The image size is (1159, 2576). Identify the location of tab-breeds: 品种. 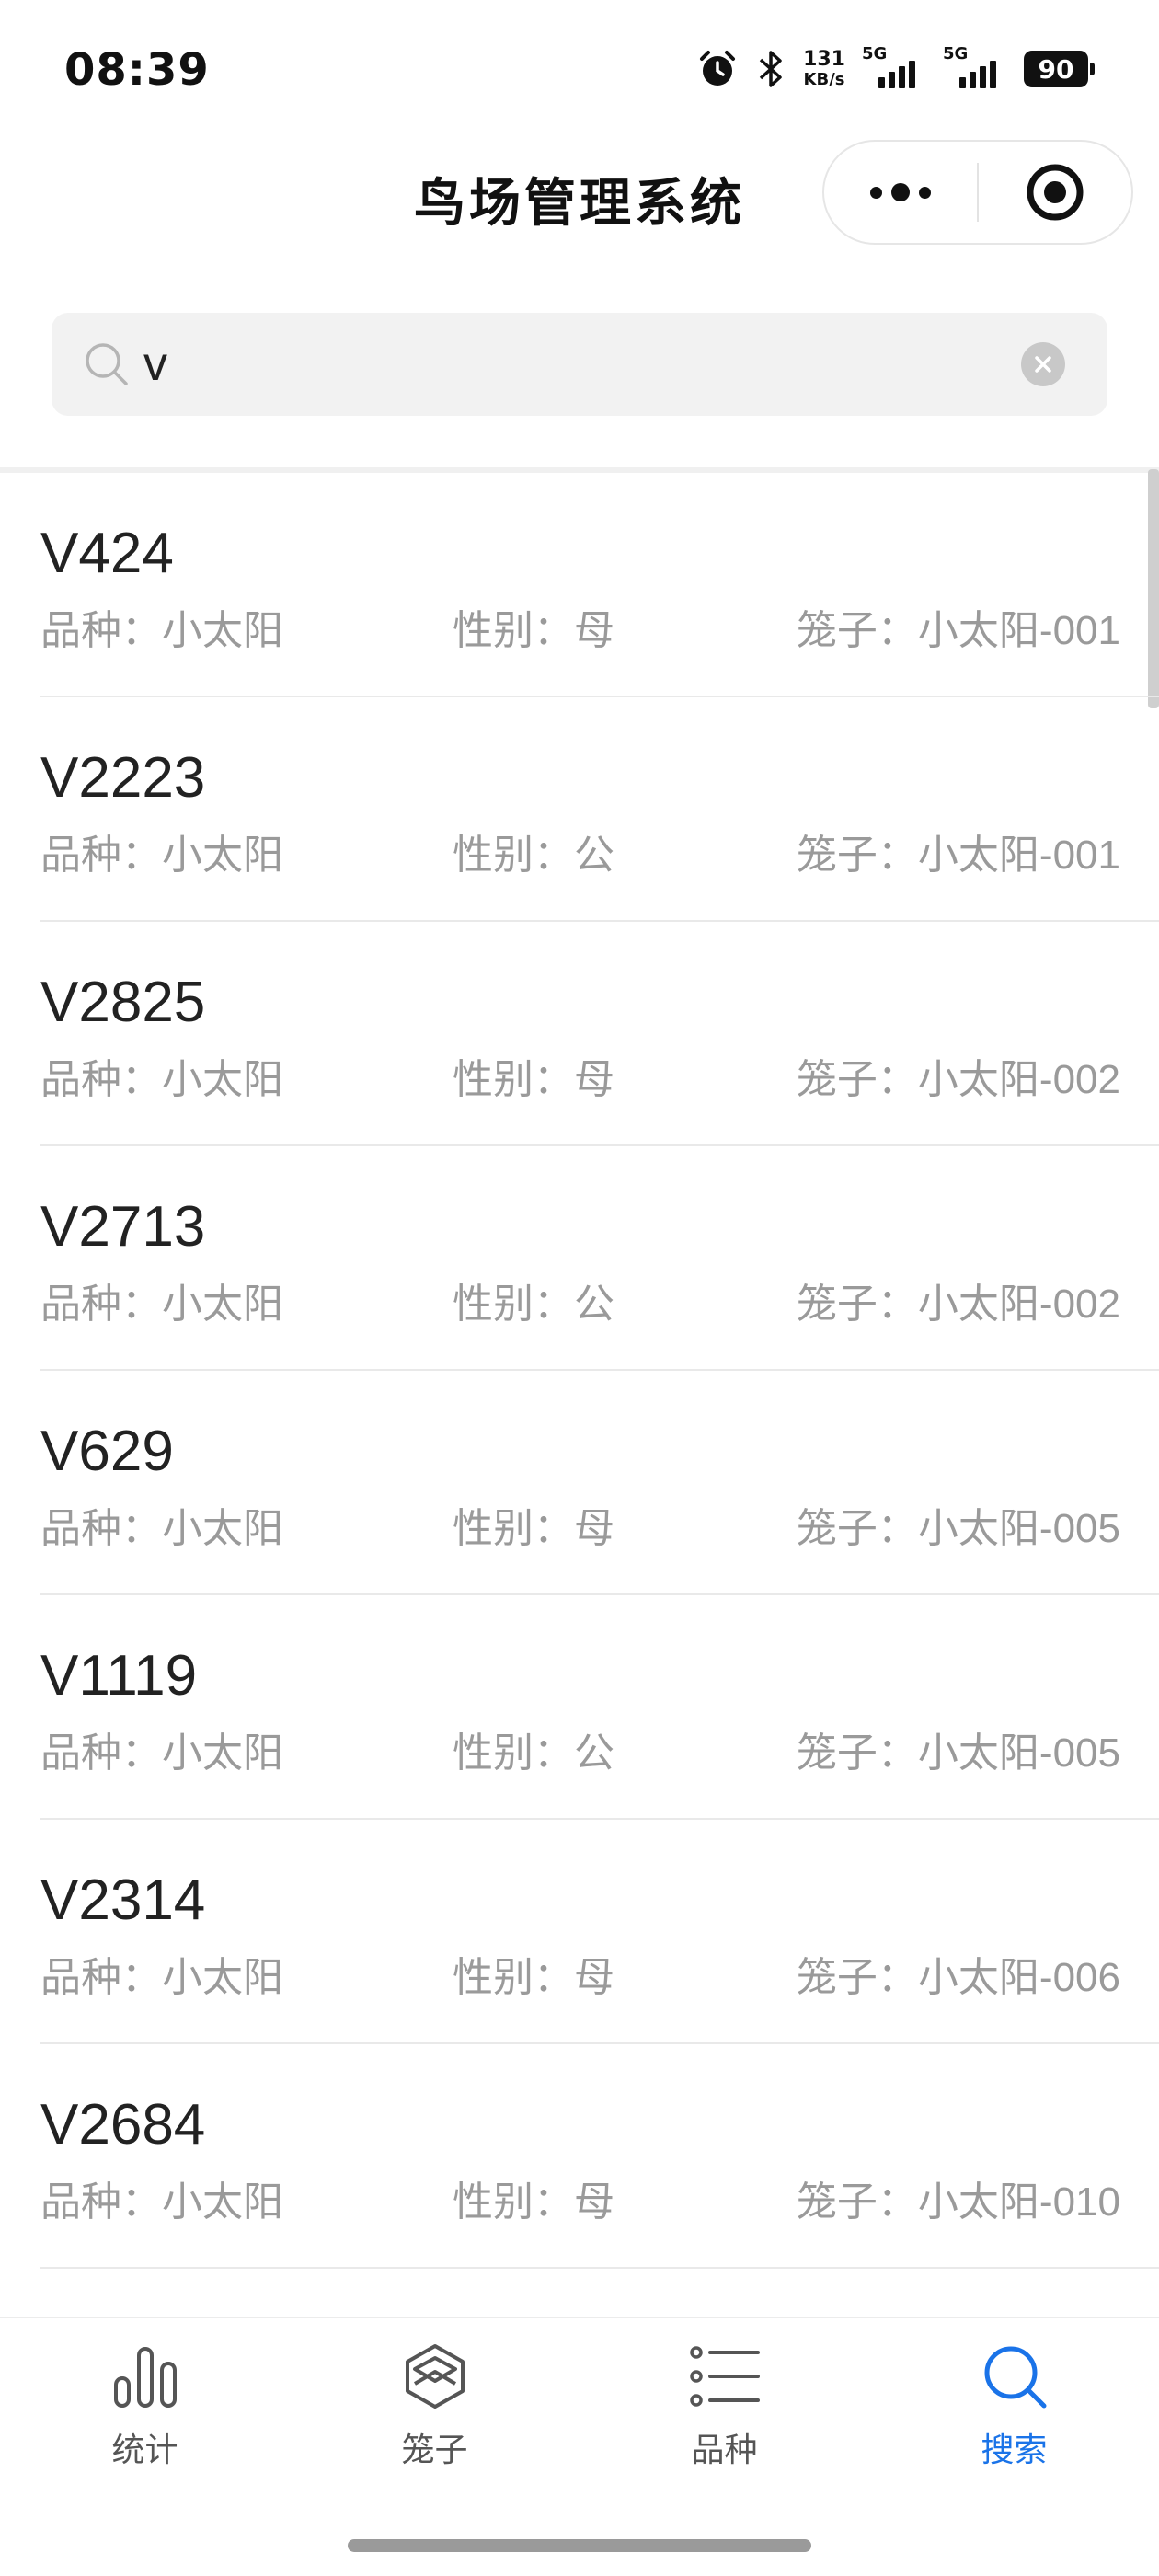
(724, 2410).